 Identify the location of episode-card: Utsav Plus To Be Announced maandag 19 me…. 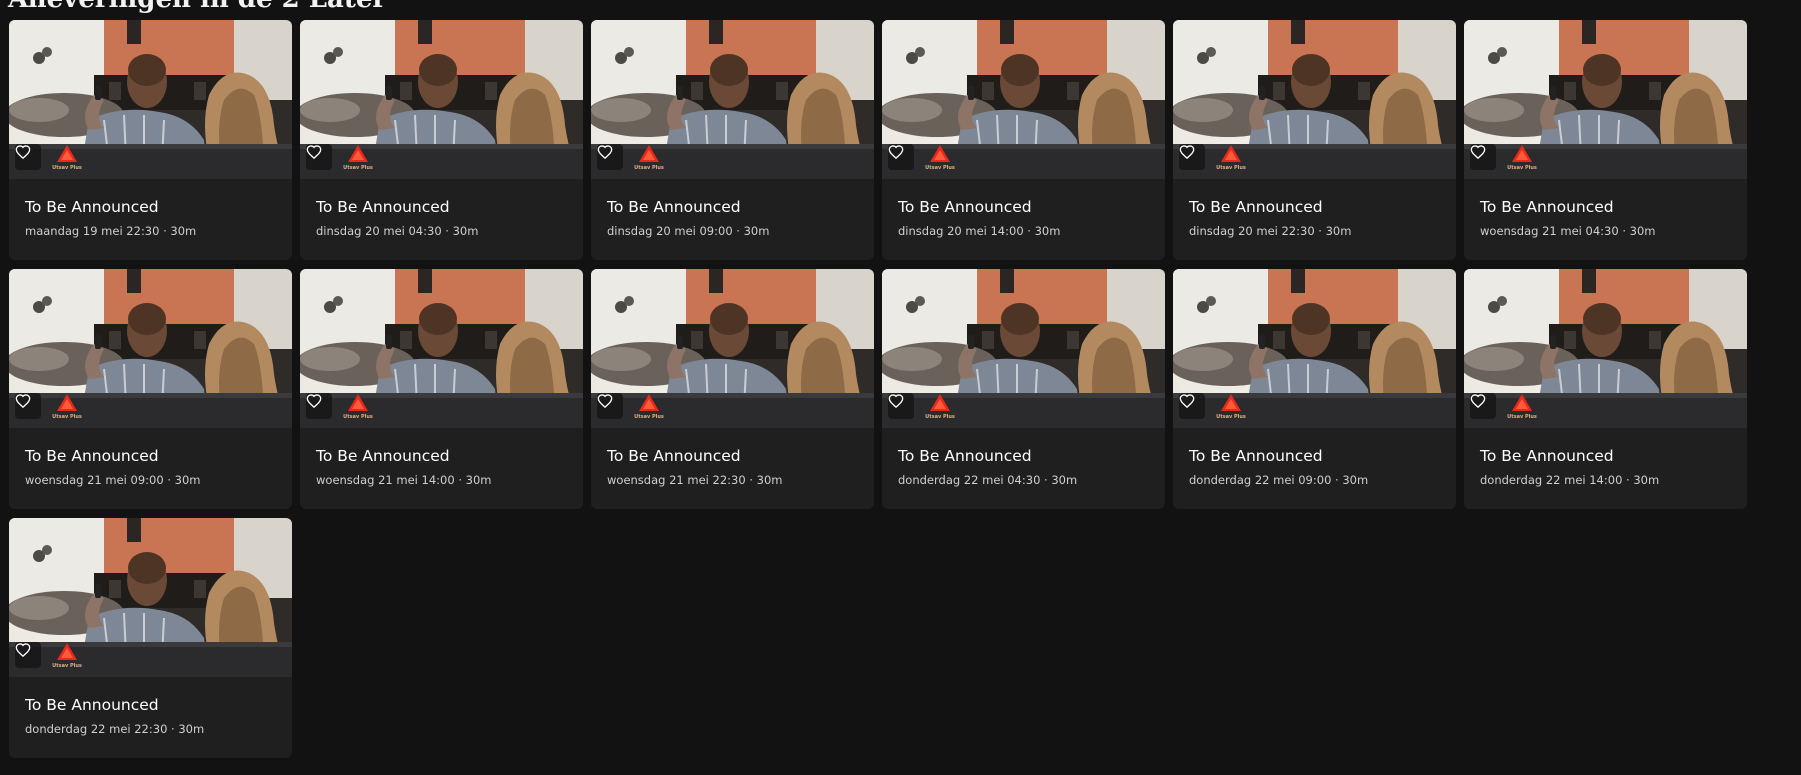
(150, 140).